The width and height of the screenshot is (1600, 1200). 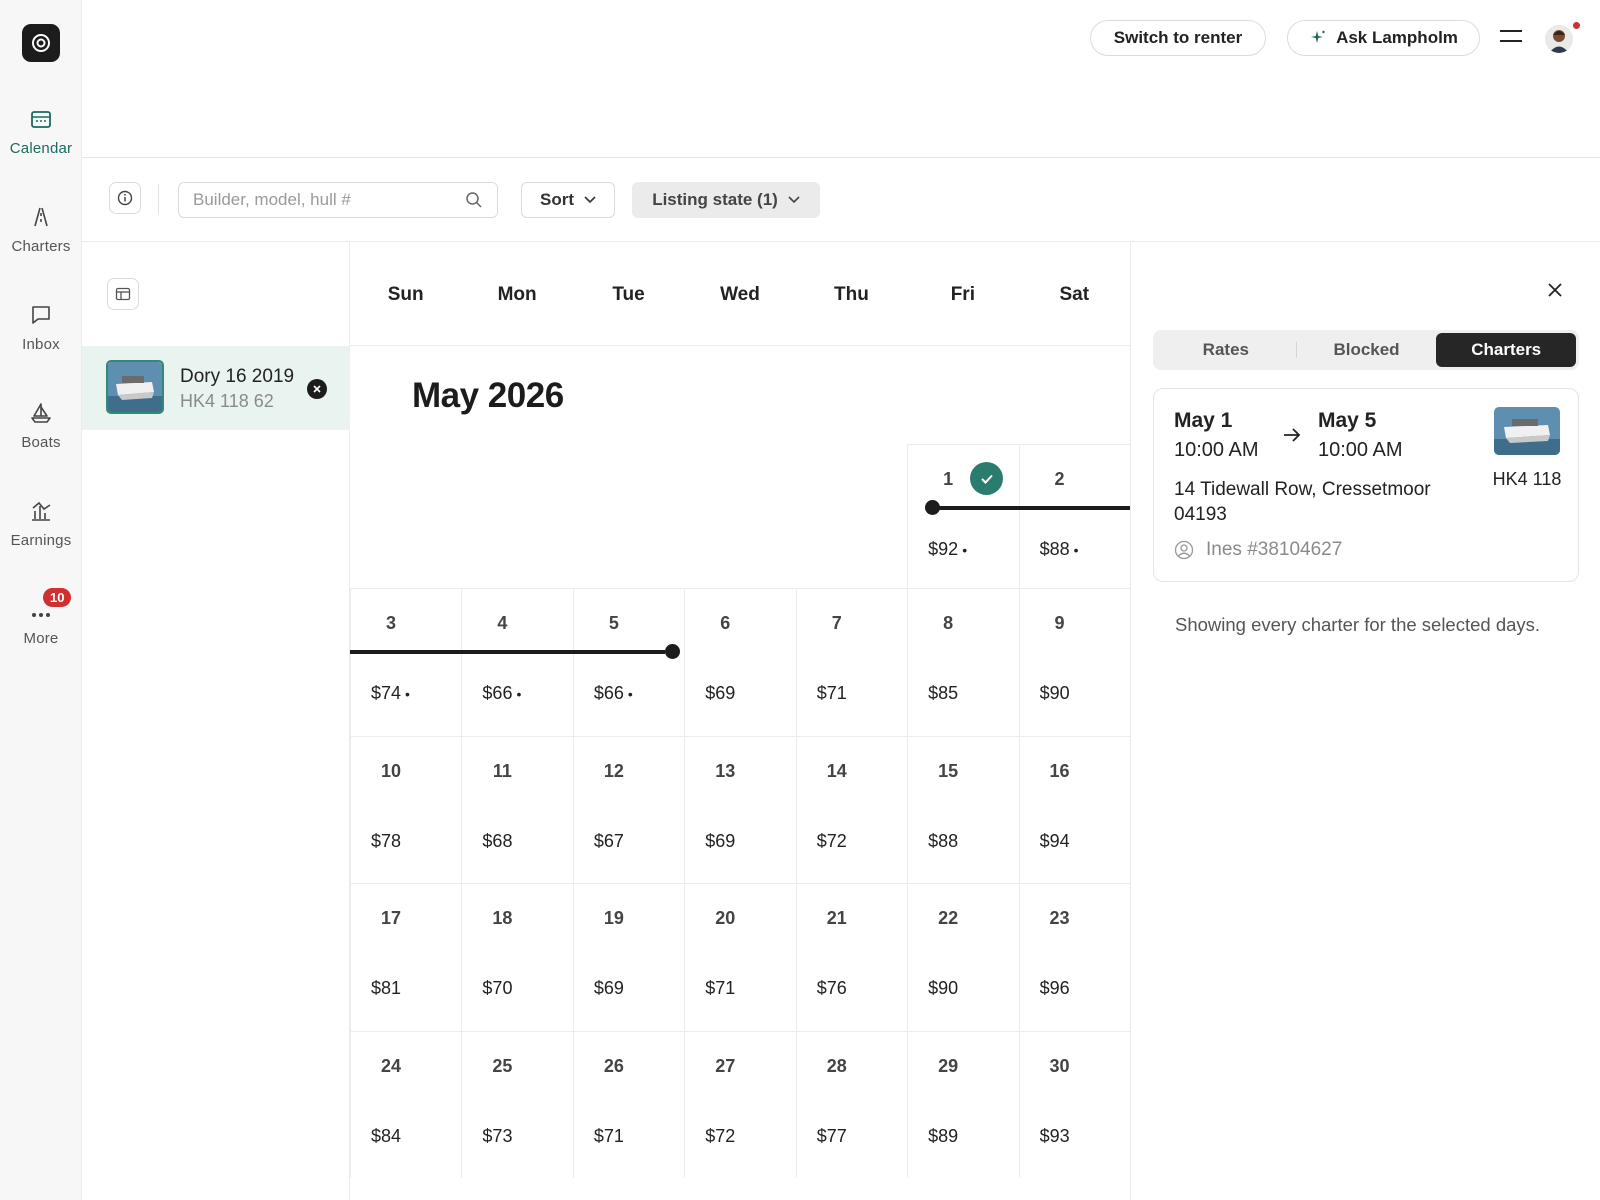 What do you see at coordinates (41, 334) in the screenshot?
I see `nav-item-inbox: Inbox` at bounding box center [41, 334].